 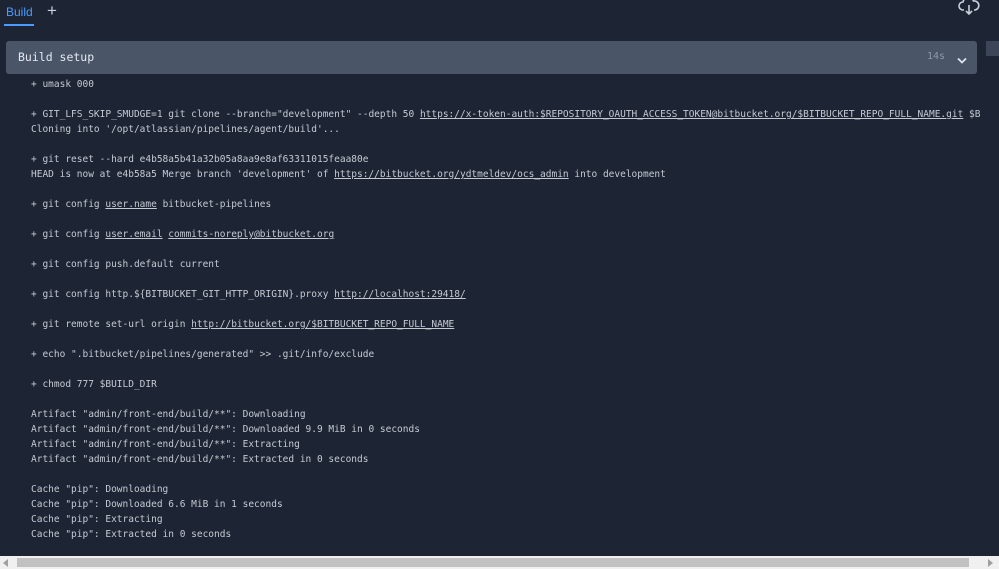 I want to click on log-link: user.email, so click(x=133, y=234).